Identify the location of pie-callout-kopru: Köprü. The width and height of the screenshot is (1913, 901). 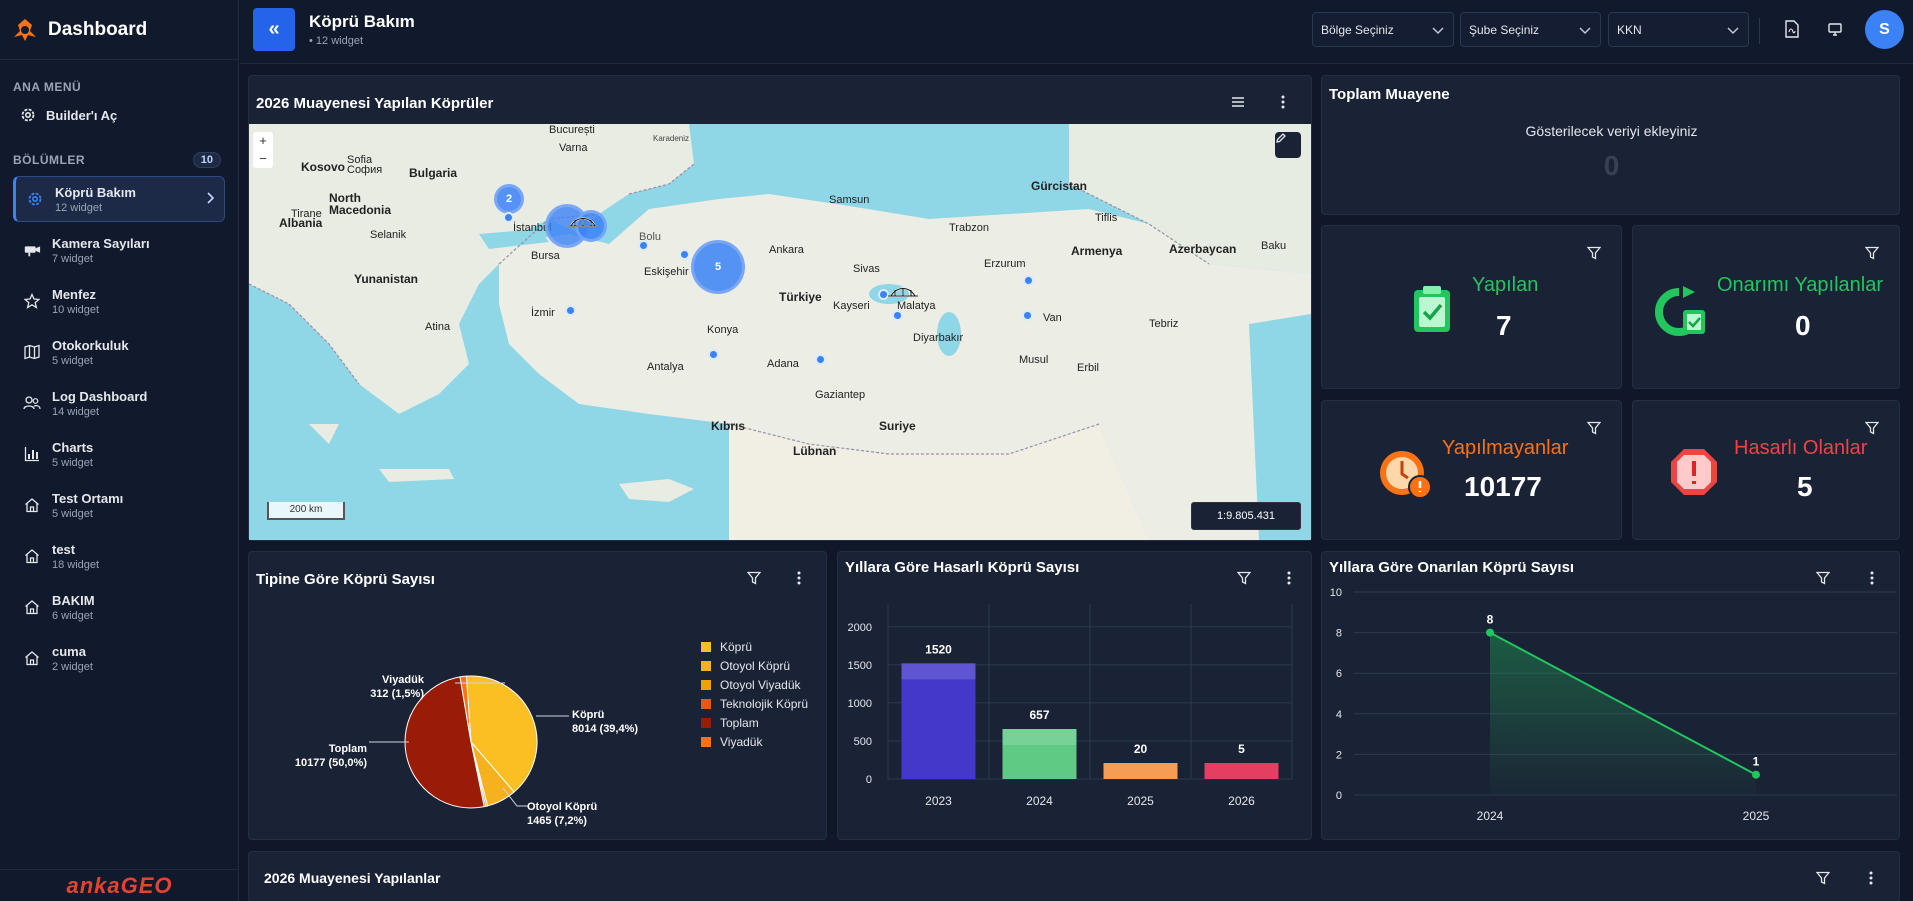
(588, 715).